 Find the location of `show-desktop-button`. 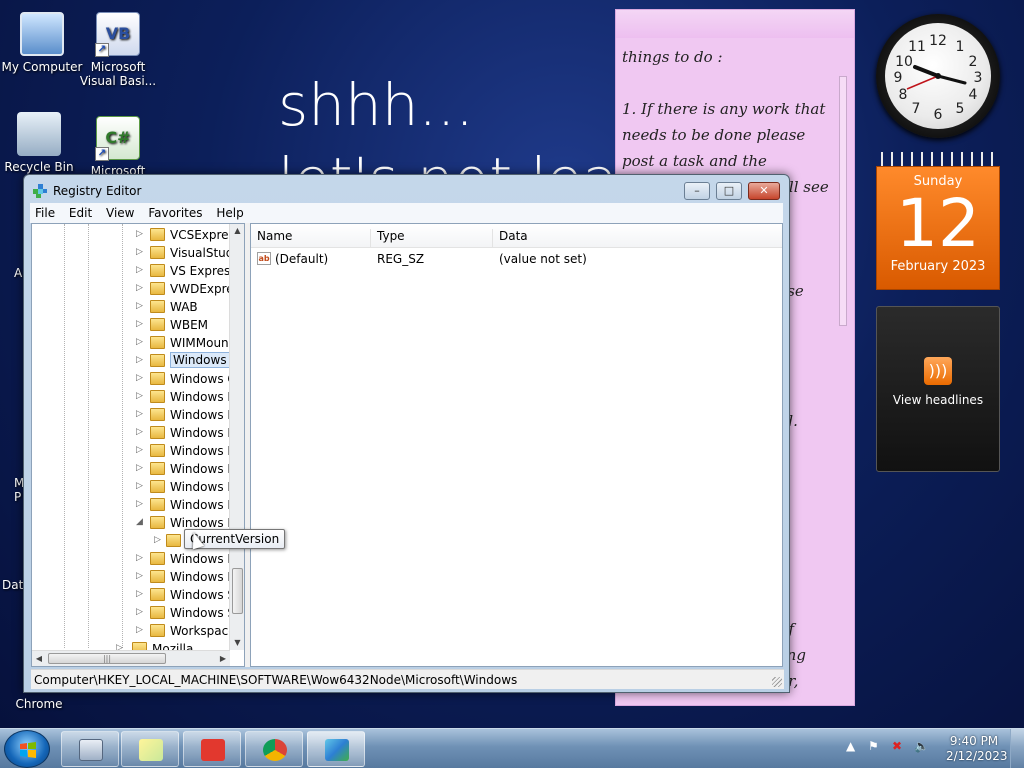

show-desktop-button is located at coordinates (1017, 748).